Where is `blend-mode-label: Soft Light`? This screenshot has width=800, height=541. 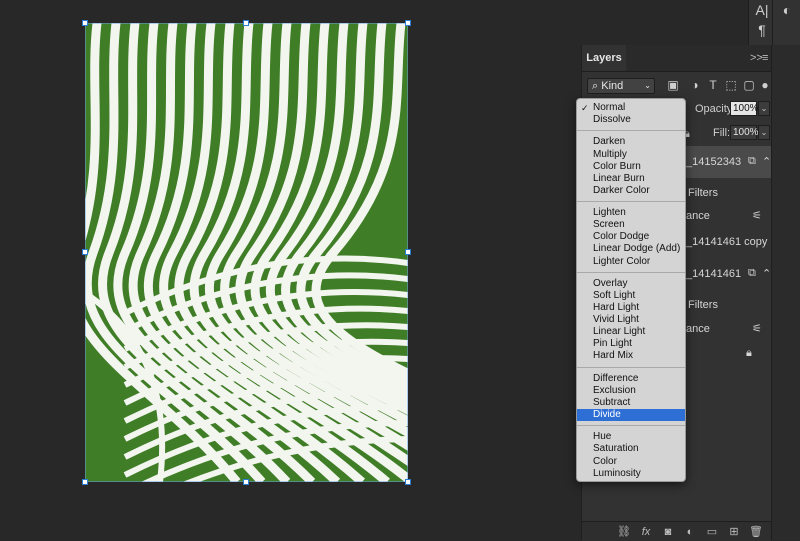 blend-mode-label: Soft Light is located at coordinates (614, 295).